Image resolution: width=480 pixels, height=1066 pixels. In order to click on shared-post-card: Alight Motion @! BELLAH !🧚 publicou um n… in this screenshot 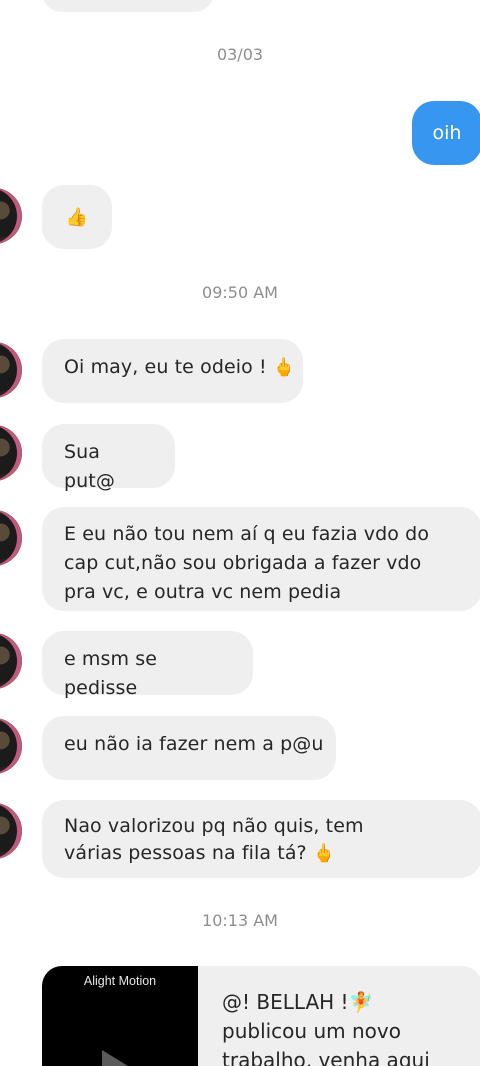, I will do `click(261, 1016)`.